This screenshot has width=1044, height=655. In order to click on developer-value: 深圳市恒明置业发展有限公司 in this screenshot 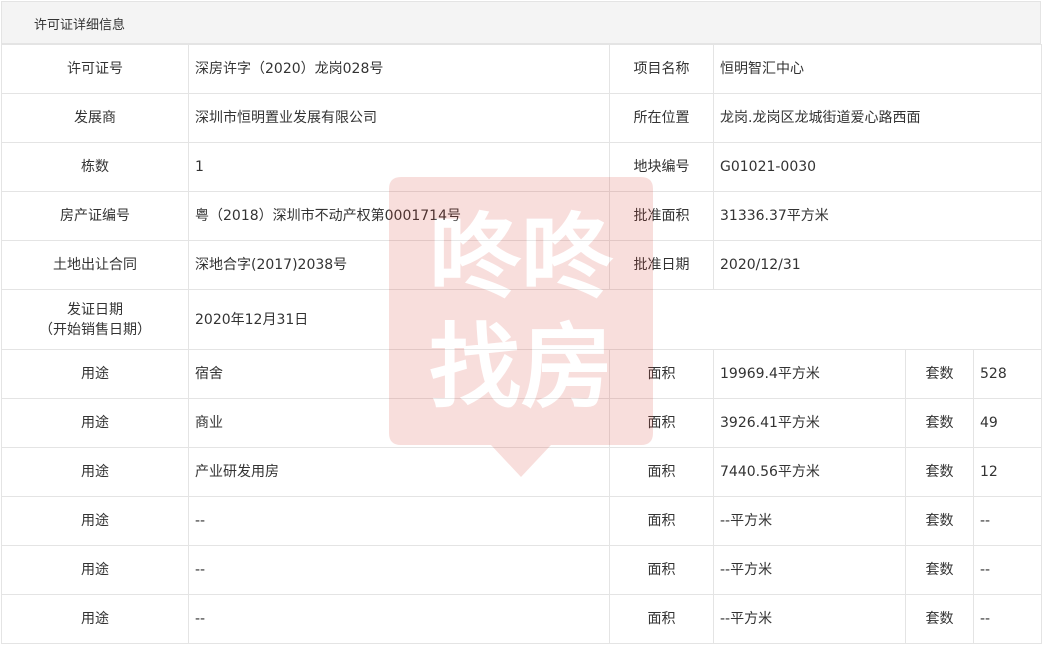, I will do `click(399, 118)`.